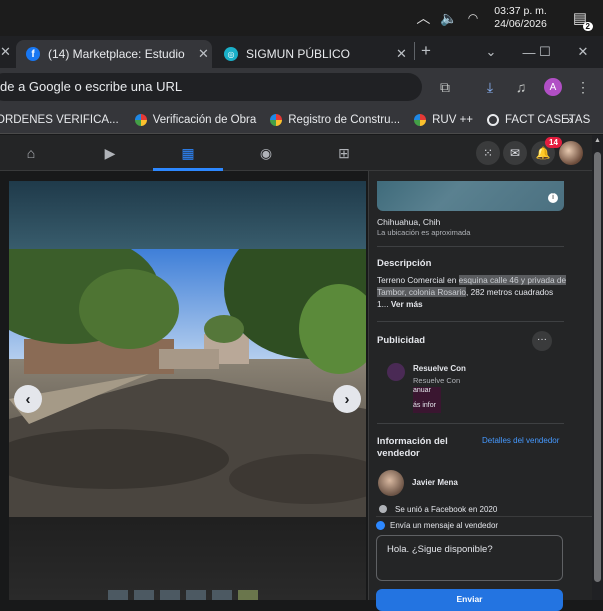 This screenshot has width=603, height=611. Describe the element at coordinates (587, 26) in the screenshot. I see `notification-count: 2` at that location.